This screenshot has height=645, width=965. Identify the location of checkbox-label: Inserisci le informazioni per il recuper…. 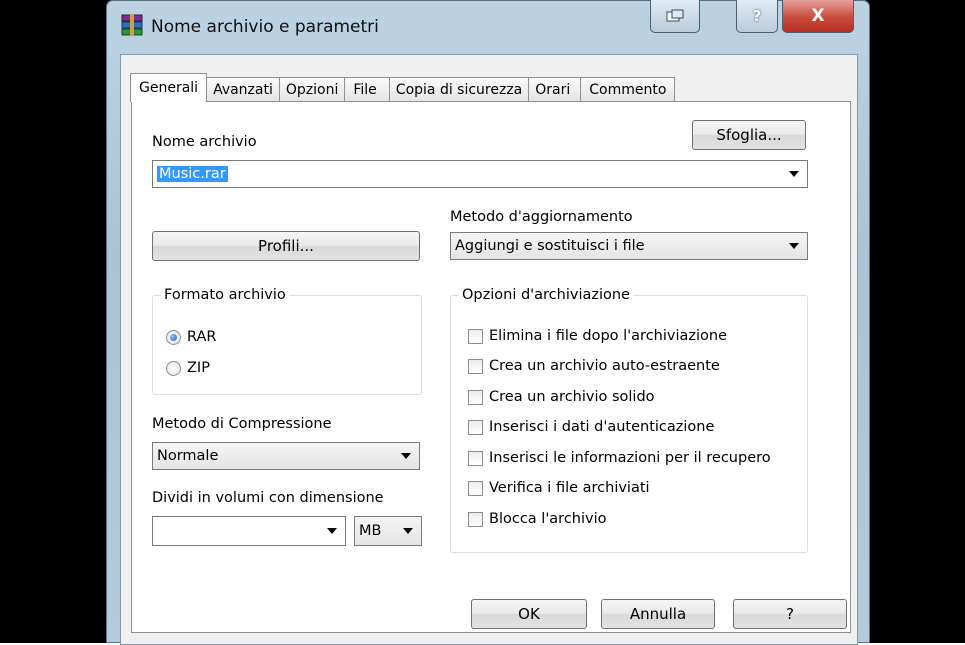
(630, 458).